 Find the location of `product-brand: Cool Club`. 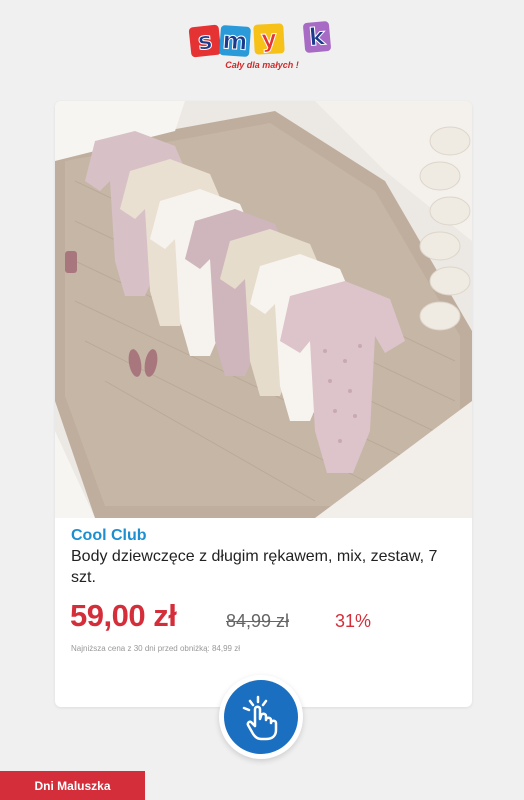

product-brand: Cool Club is located at coordinates (109, 536).